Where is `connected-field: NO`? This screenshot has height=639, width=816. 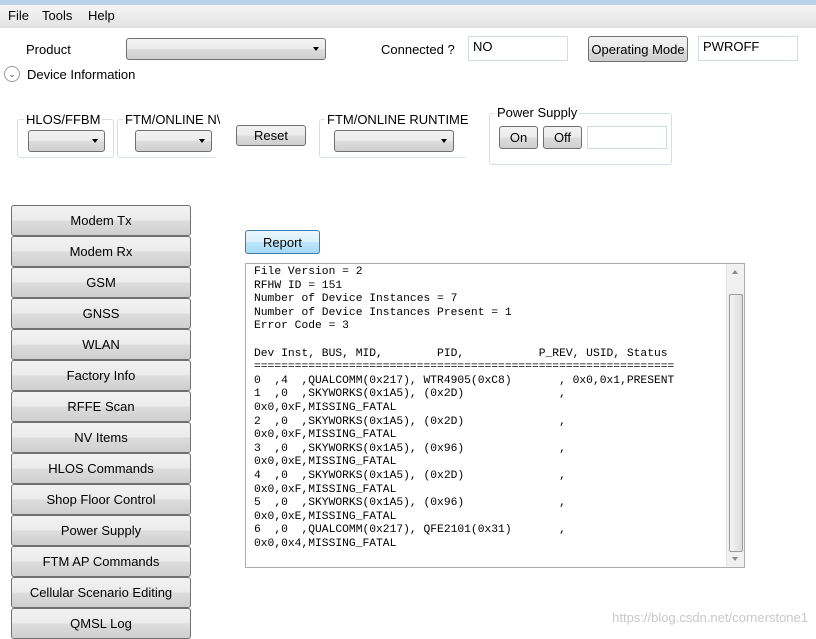 connected-field: NO is located at coordinates (518, 48).